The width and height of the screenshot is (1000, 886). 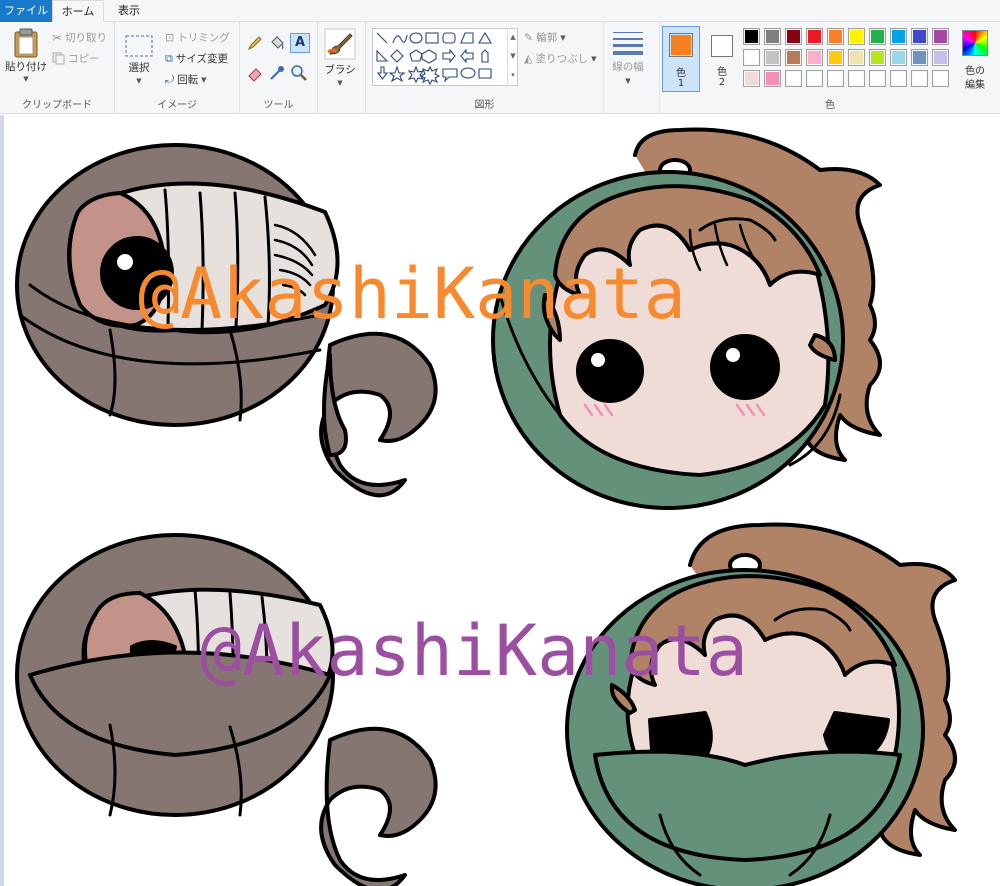 What do you see at coordinates (139, 46) in the screenshot?
I see `selection-icon` at bounding box center [139, 46].